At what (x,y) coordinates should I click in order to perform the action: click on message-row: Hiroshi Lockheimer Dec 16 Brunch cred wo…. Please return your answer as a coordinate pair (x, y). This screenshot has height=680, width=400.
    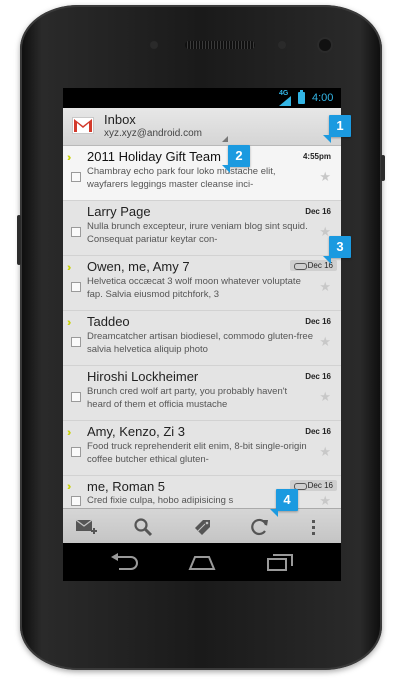
    Looking at the image, I should click on (202, 393).